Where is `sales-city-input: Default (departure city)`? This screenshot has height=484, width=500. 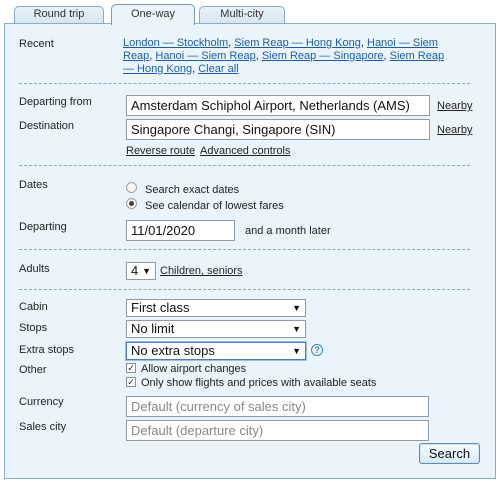
sales-city-input: Default (departure city) is located at coordinates (277, 430).